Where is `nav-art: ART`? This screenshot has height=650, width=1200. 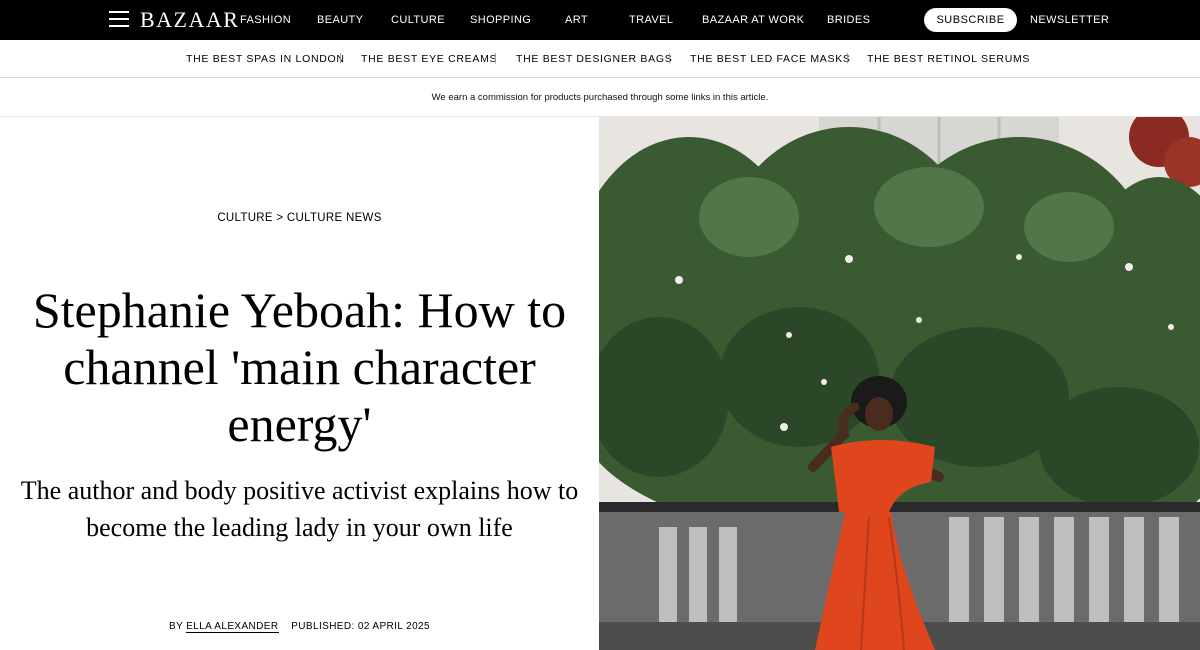 nav-art: ART is located at coordinates (576, 20).